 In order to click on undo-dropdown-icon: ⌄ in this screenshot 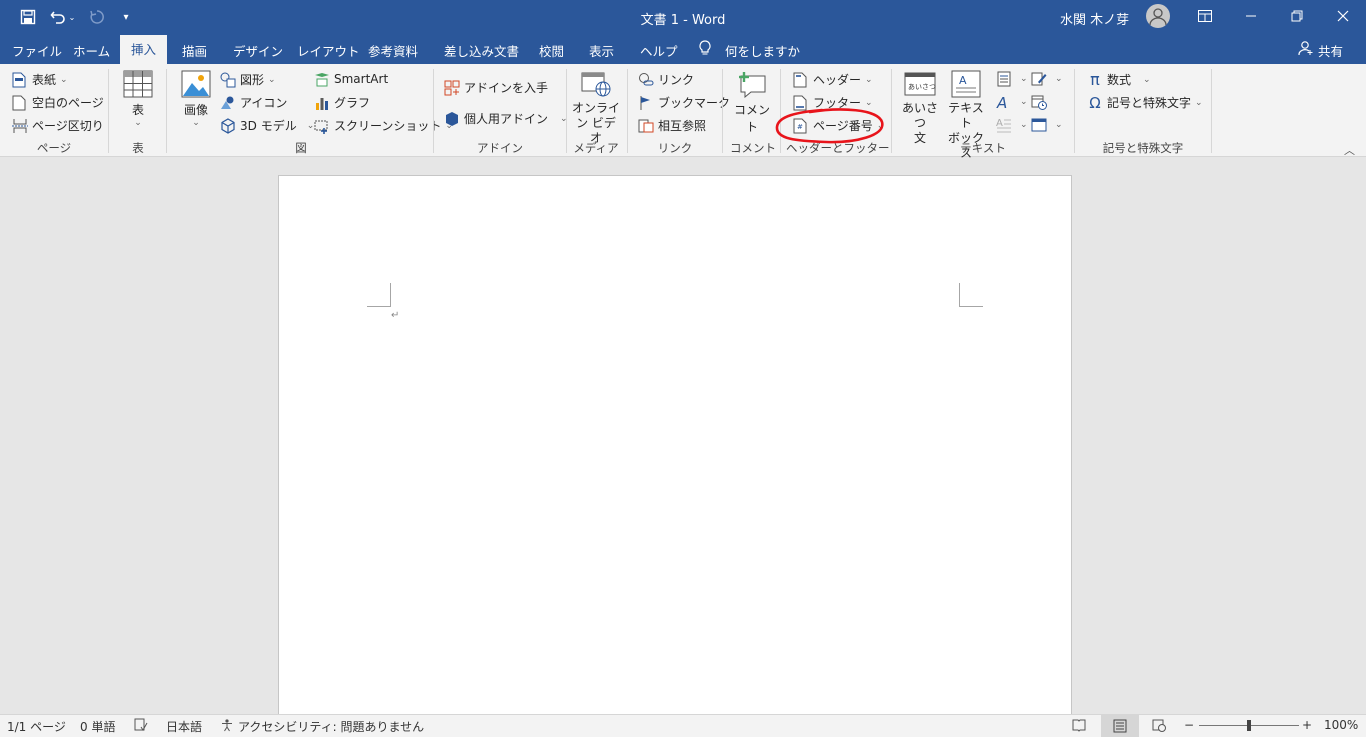, I will do `click(72, 17)`.